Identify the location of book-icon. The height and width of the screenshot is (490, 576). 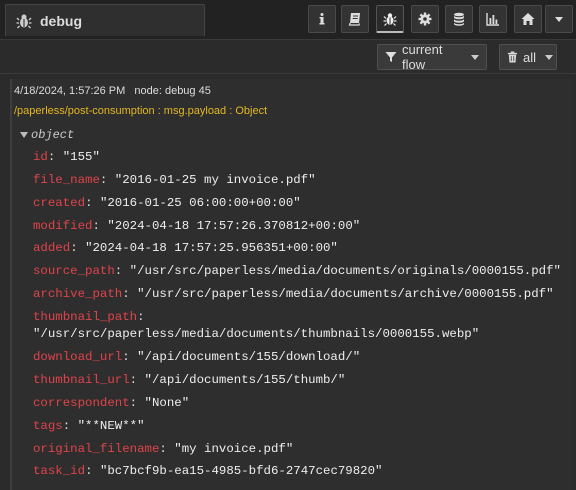
(354, 19).